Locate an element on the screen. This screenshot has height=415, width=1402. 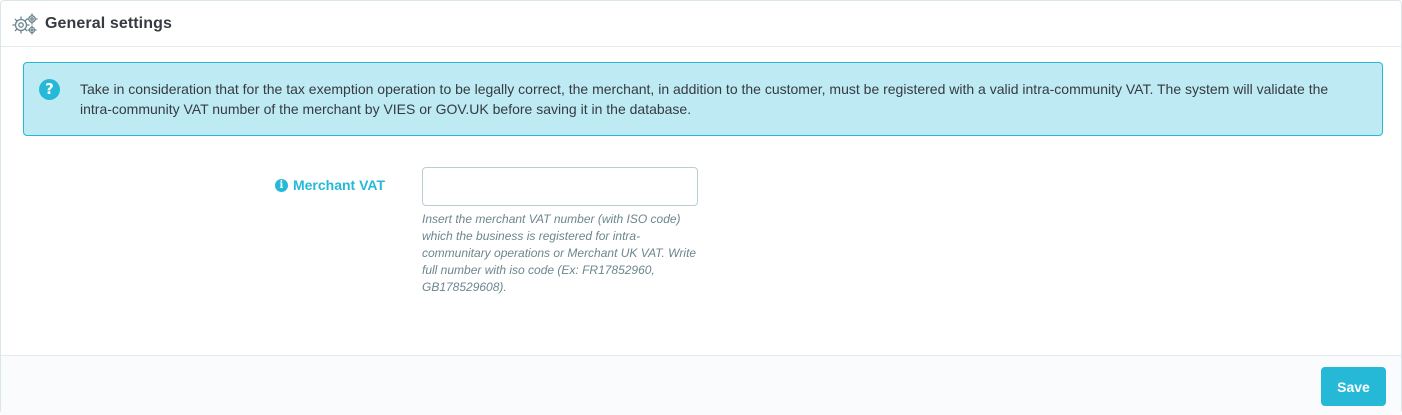
panel-footer: Save is located at coordinates (701, 385).